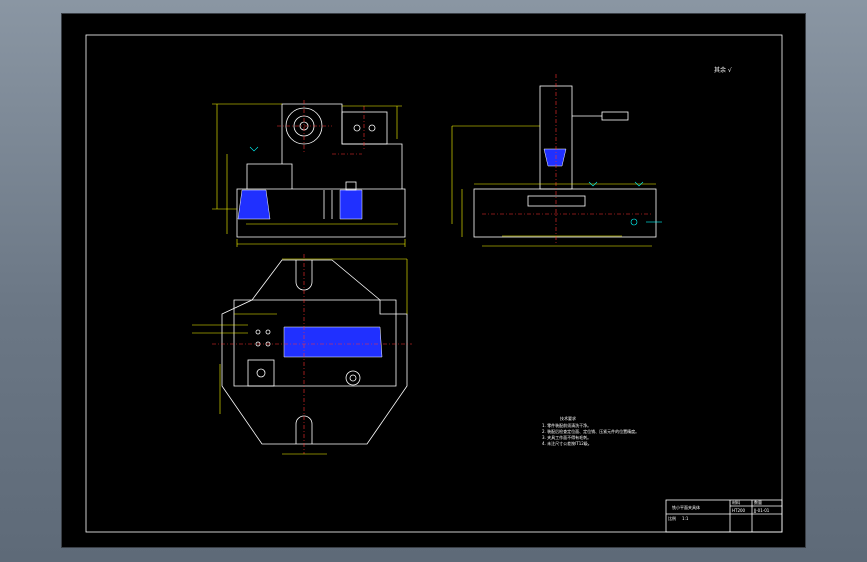 The width and height of the screenshot is (867, 562). I want to click on side-section, so click(555, 157).